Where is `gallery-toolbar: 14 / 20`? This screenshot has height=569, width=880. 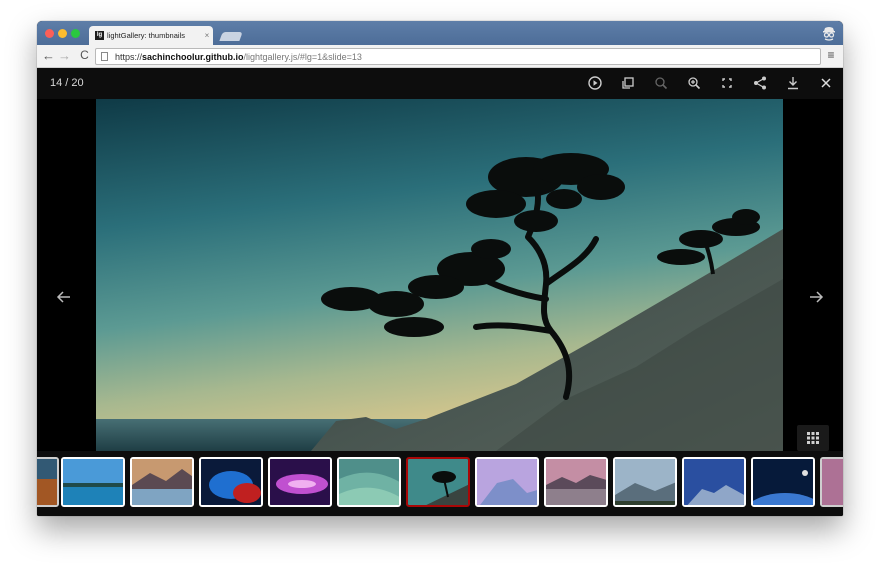
gallery-toolbar: 14 / 20 is located at coordinates (440, 83).